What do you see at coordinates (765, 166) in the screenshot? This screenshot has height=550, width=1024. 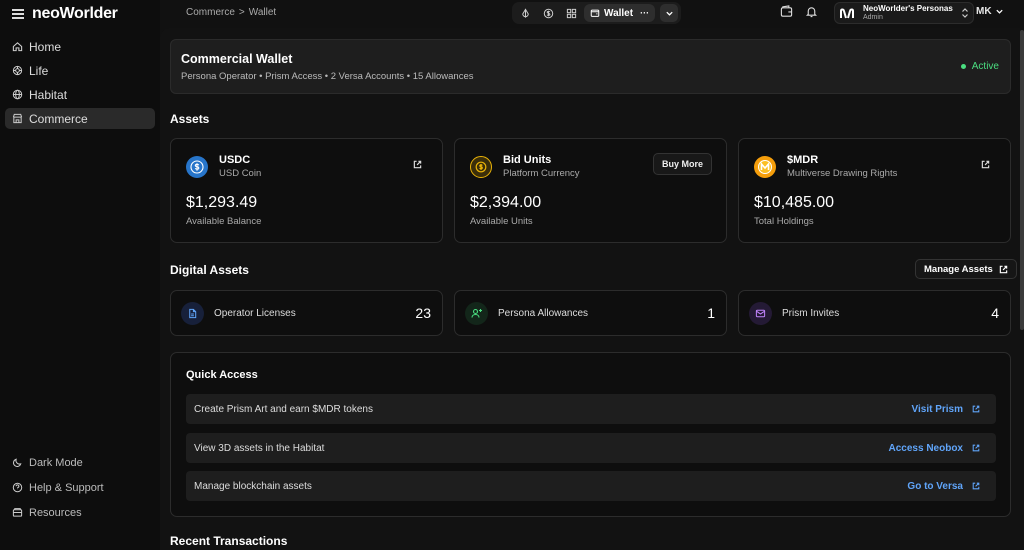 I see `mdr-coin-icon` at bounding box center [765, 166].